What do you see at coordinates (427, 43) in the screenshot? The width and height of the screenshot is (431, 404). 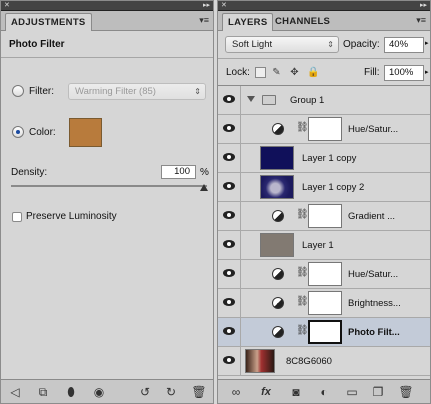 I see `opacity-dropdown-icon: ▸` at bounding box center [427, 43].